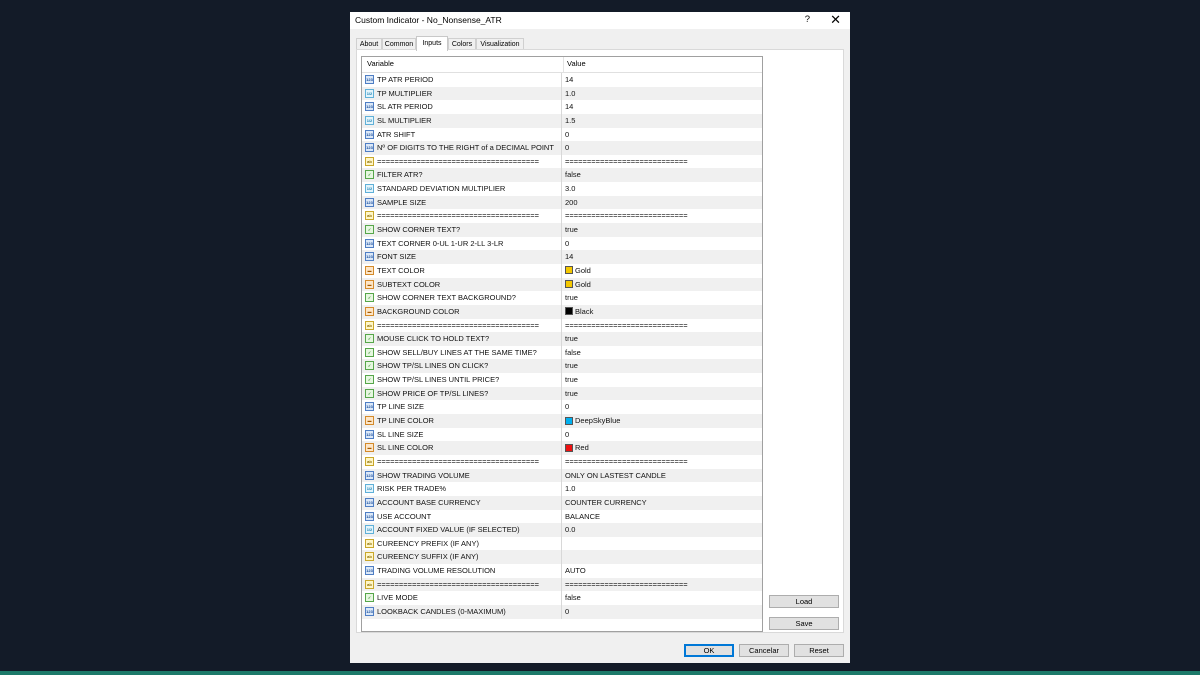  Describe the element at coordinates (562, 571) in the screenshot. I see `table-row: 123 TRADING VOLUME RESOLUTION AUTO` at that location.